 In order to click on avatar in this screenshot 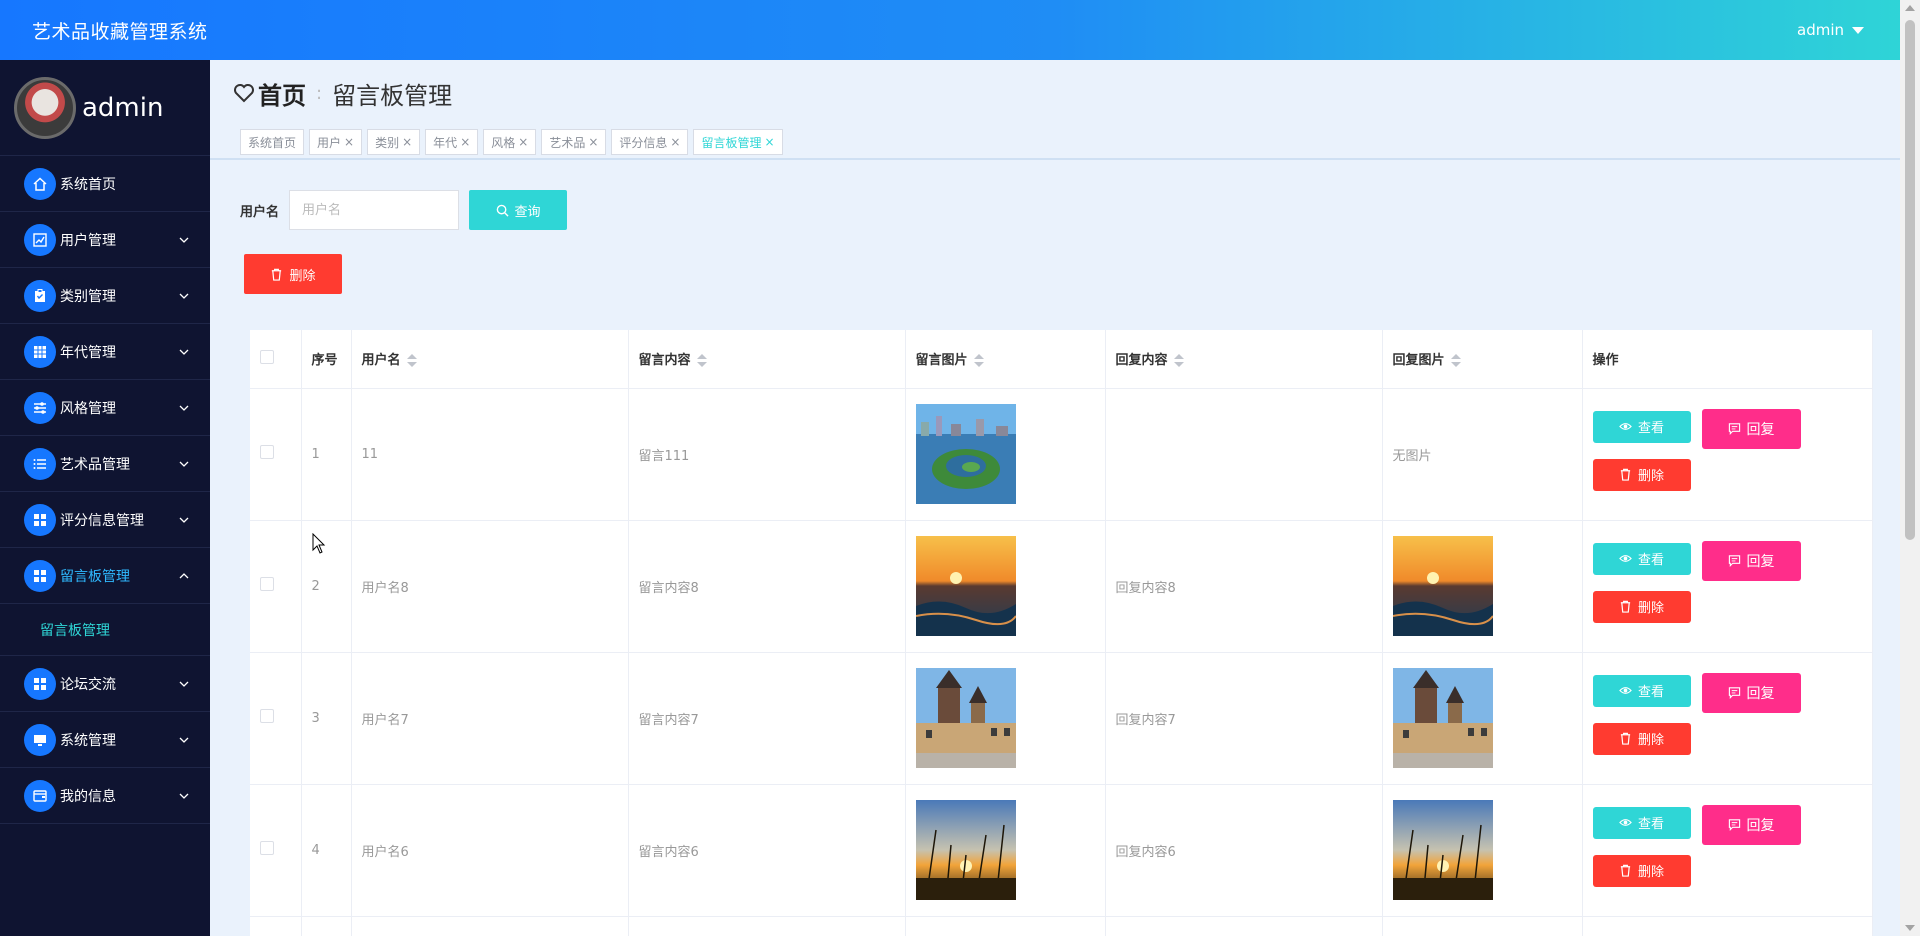, I will do `click(45, 107)`.